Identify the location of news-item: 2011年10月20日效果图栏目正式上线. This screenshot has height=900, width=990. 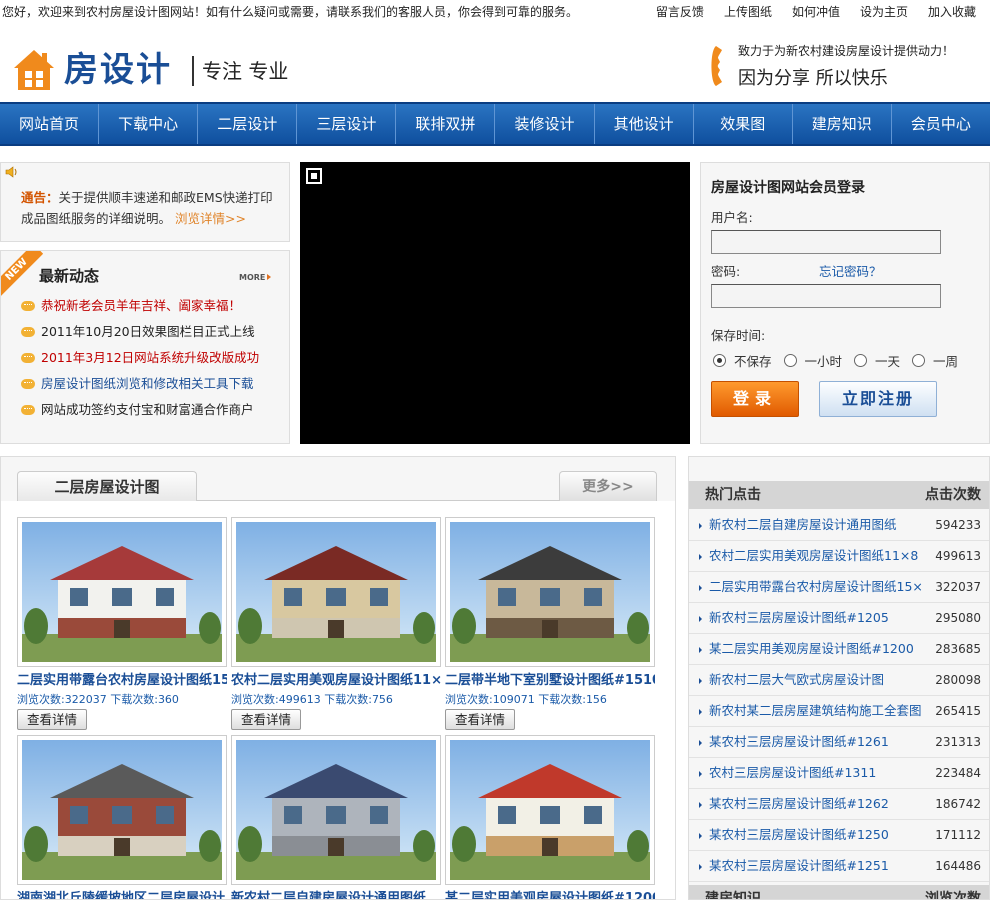
(140, 332).